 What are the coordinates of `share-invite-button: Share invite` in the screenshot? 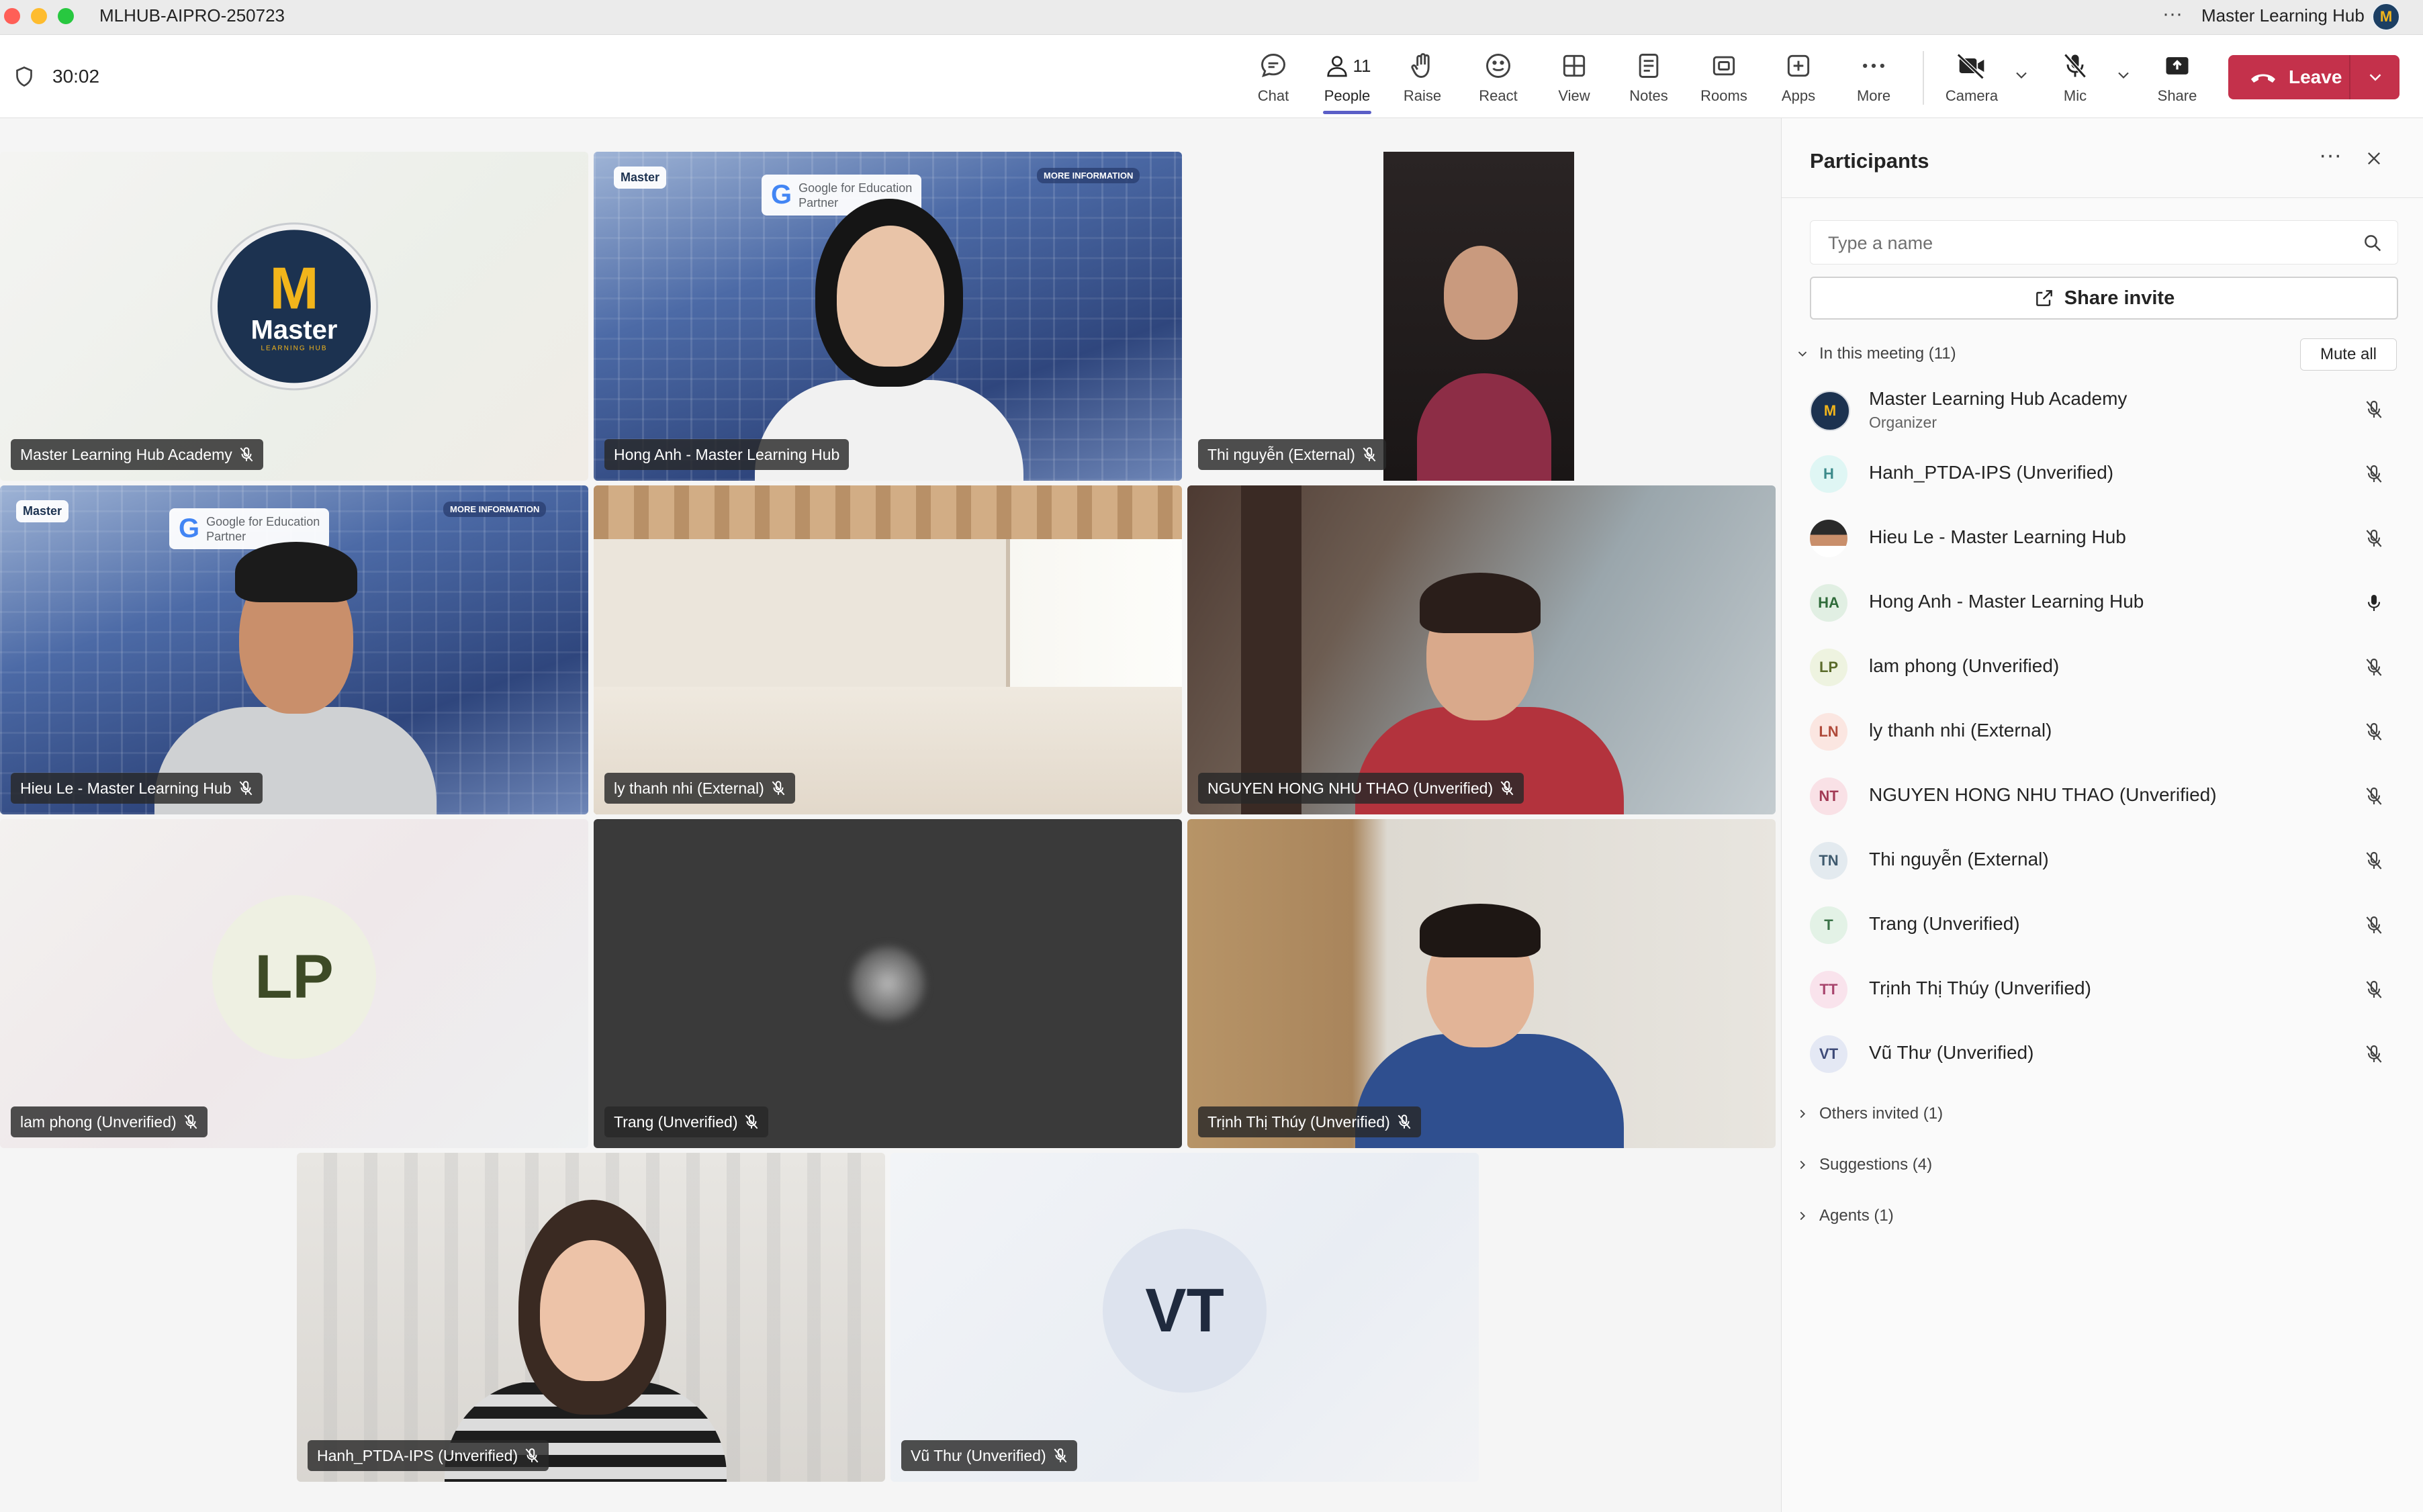 It's located at (2104, 298).